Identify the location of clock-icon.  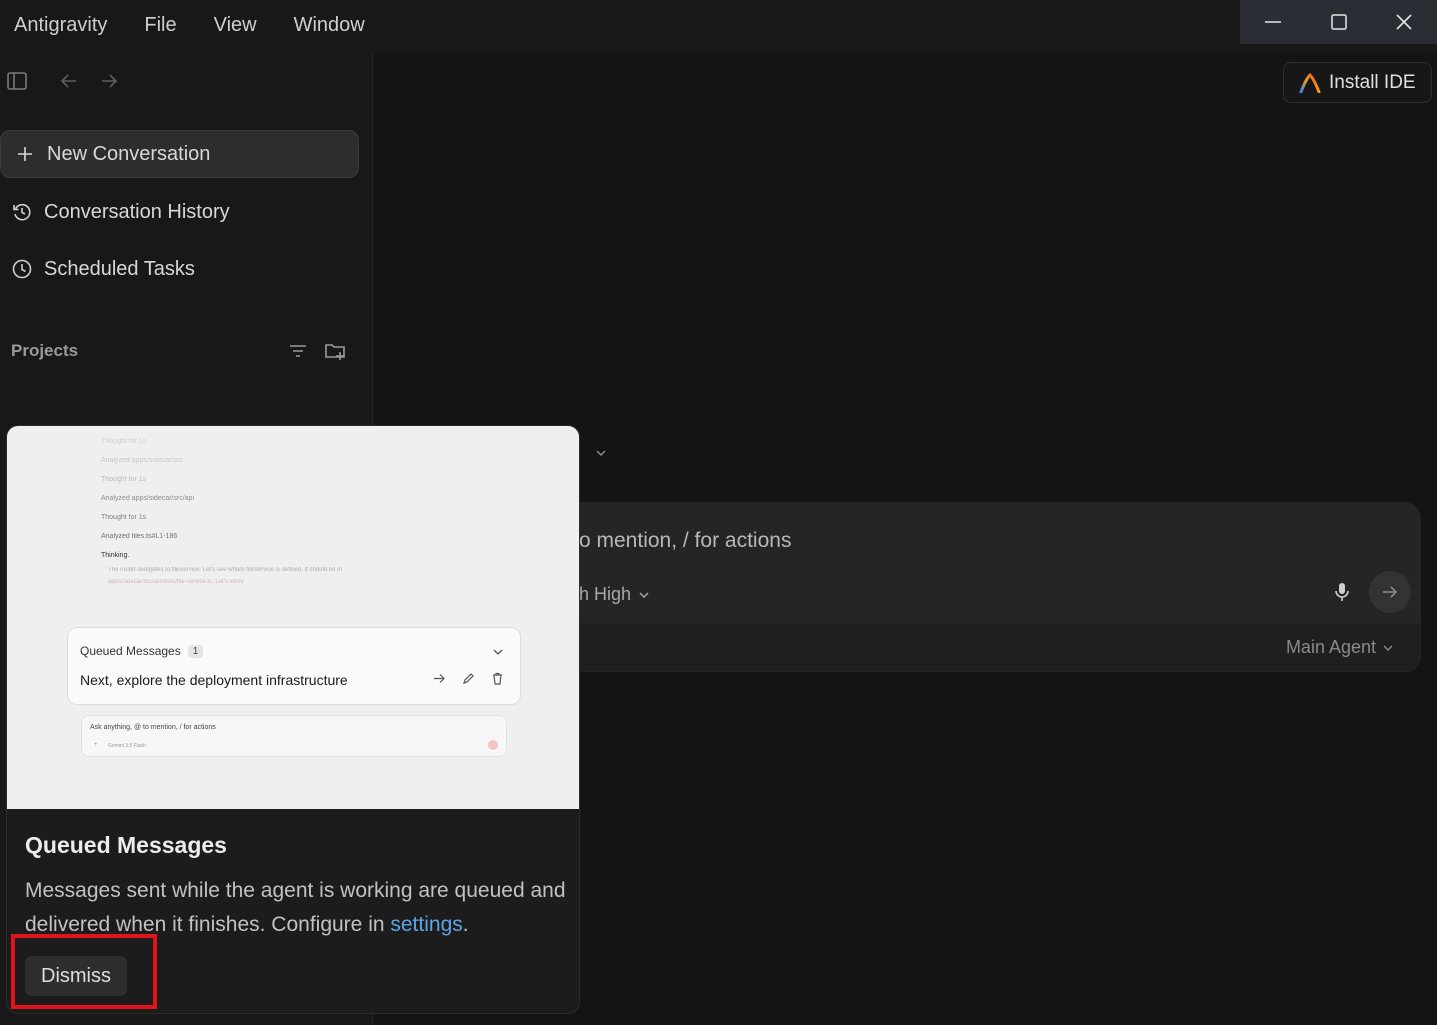
(22, 269).